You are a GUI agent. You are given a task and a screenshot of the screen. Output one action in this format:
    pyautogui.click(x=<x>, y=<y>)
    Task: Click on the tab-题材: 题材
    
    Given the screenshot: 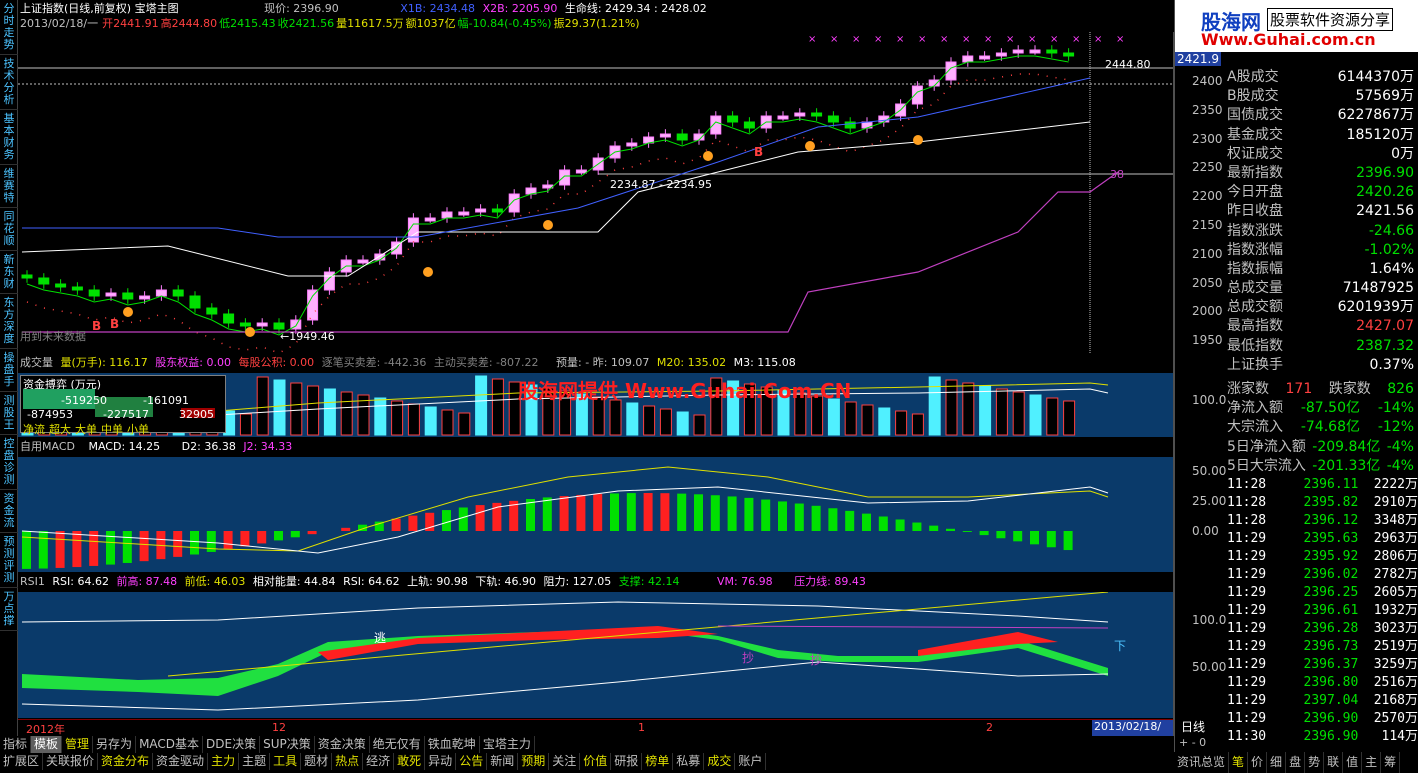 What is the action you would take?
    pyautogui.click(x=317, y=761)
    